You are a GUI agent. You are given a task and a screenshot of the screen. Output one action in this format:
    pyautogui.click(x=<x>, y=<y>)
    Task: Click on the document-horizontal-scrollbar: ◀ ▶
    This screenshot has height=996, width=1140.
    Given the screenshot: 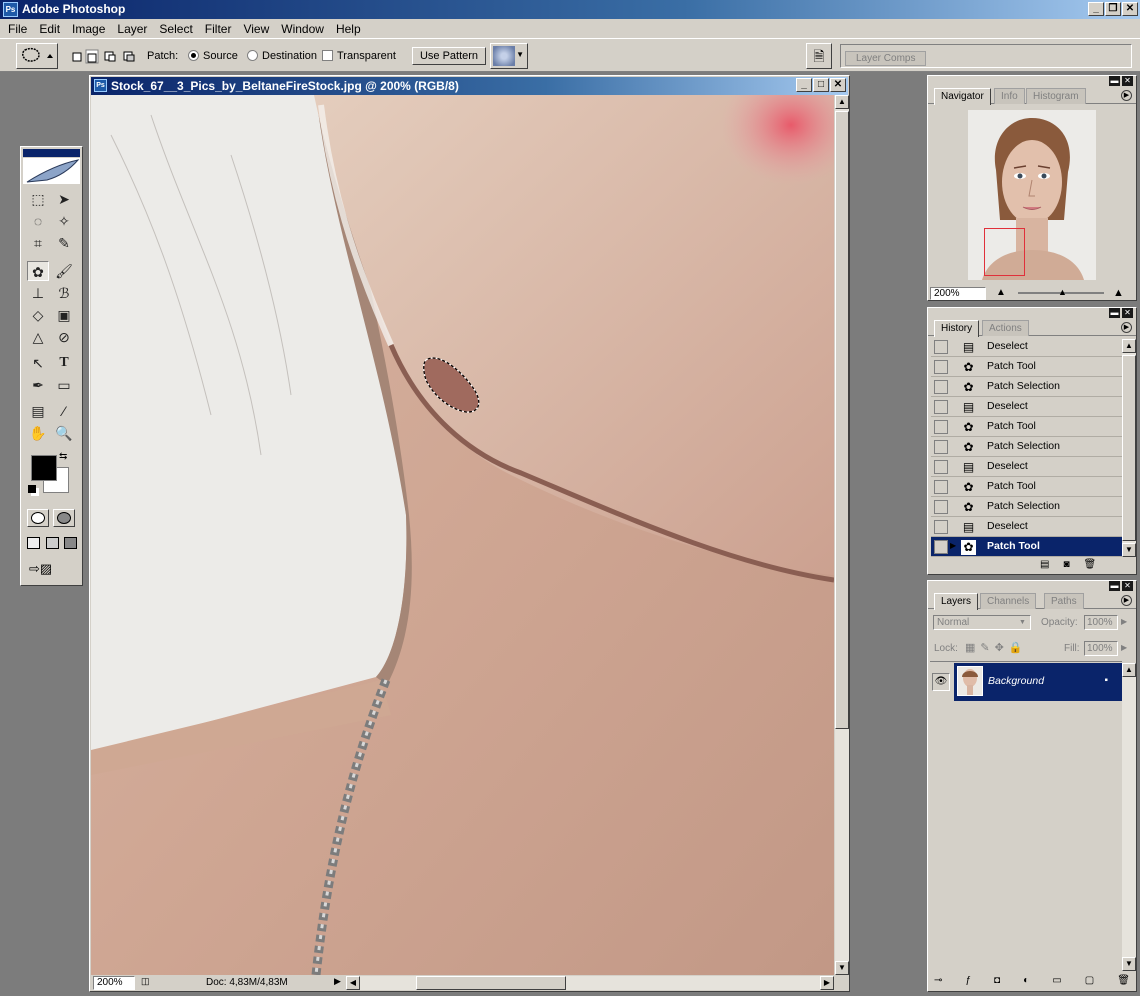 What is the action you would take?
    pyautogui.click(x=590, y=983)
    